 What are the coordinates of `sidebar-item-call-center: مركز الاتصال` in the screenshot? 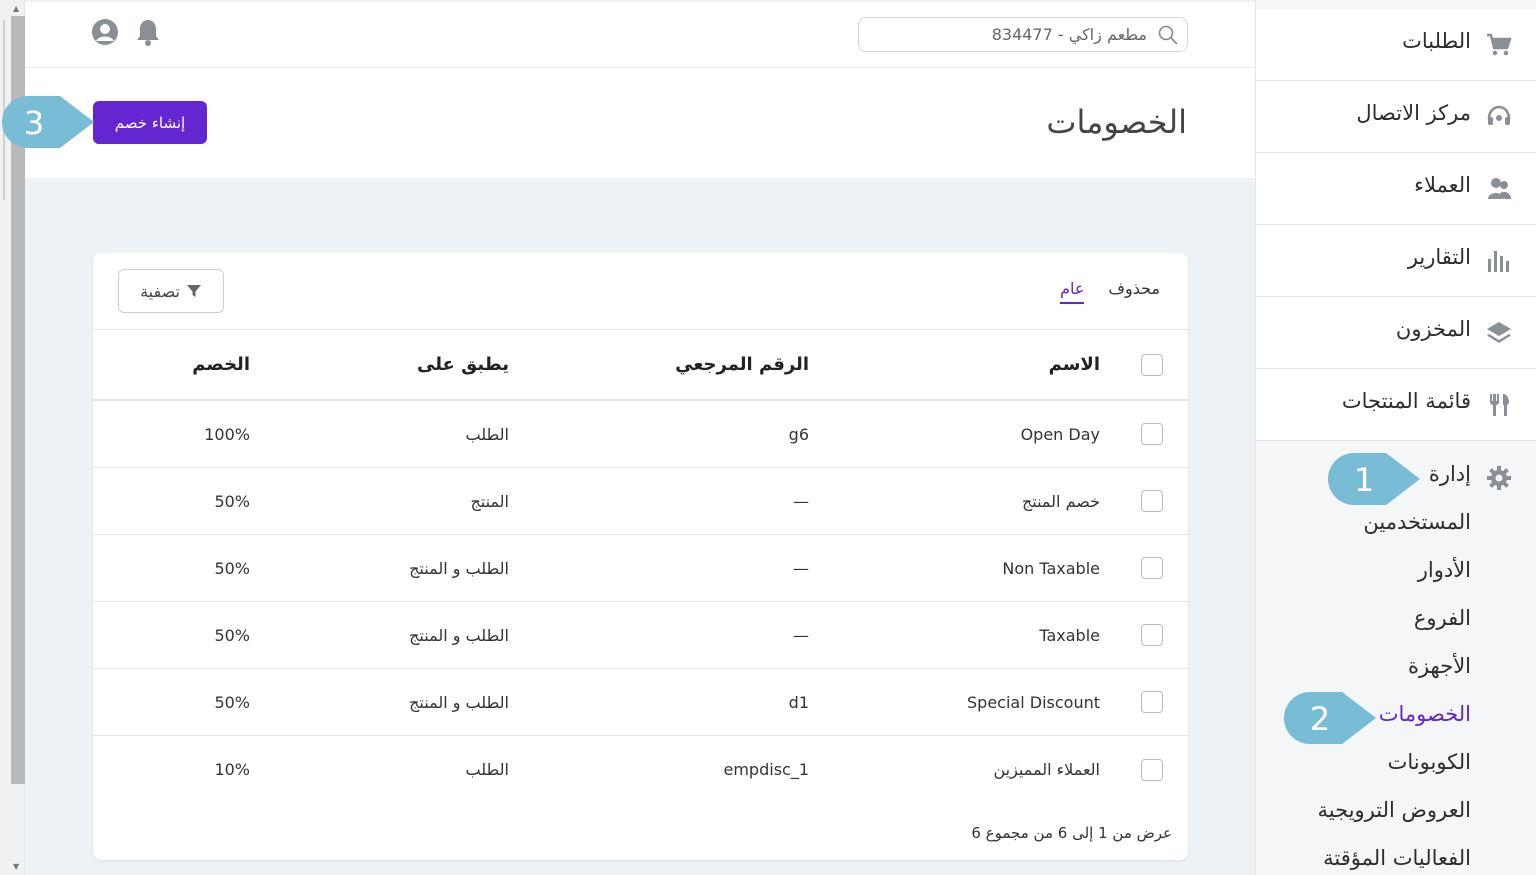 It's located at (1396, 117).